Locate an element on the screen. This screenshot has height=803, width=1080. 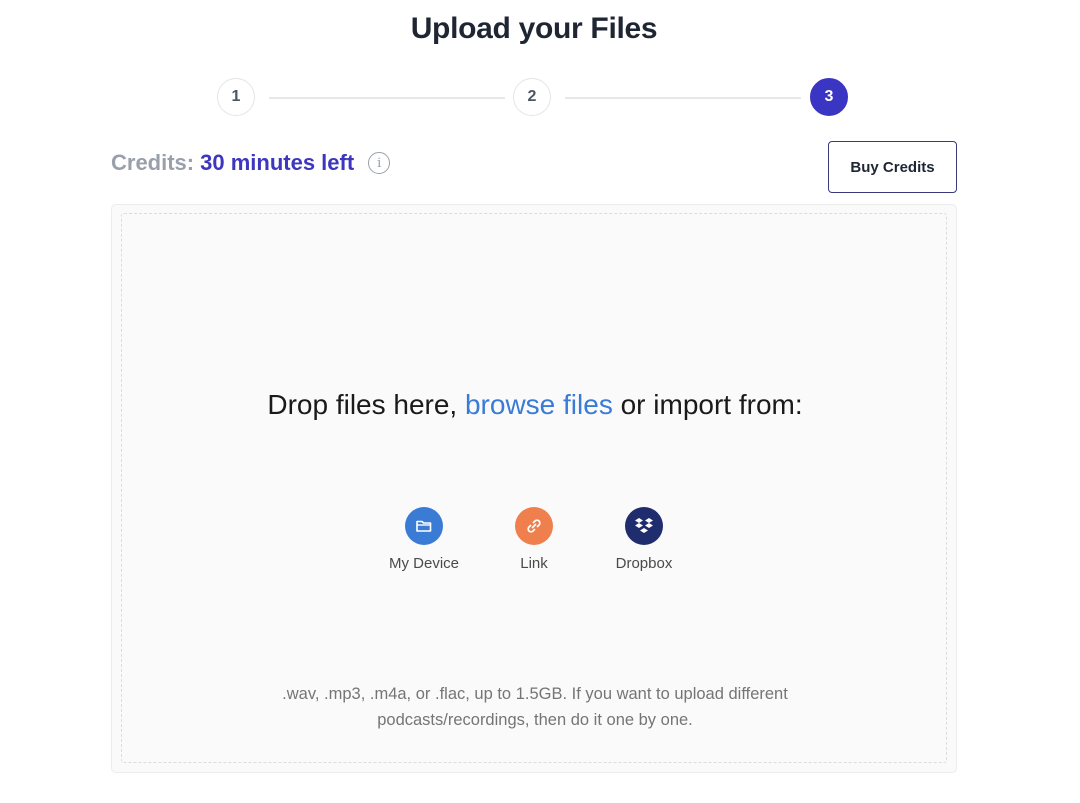
drop-text-before: Drop files here, is located at coordinates (366, 404).